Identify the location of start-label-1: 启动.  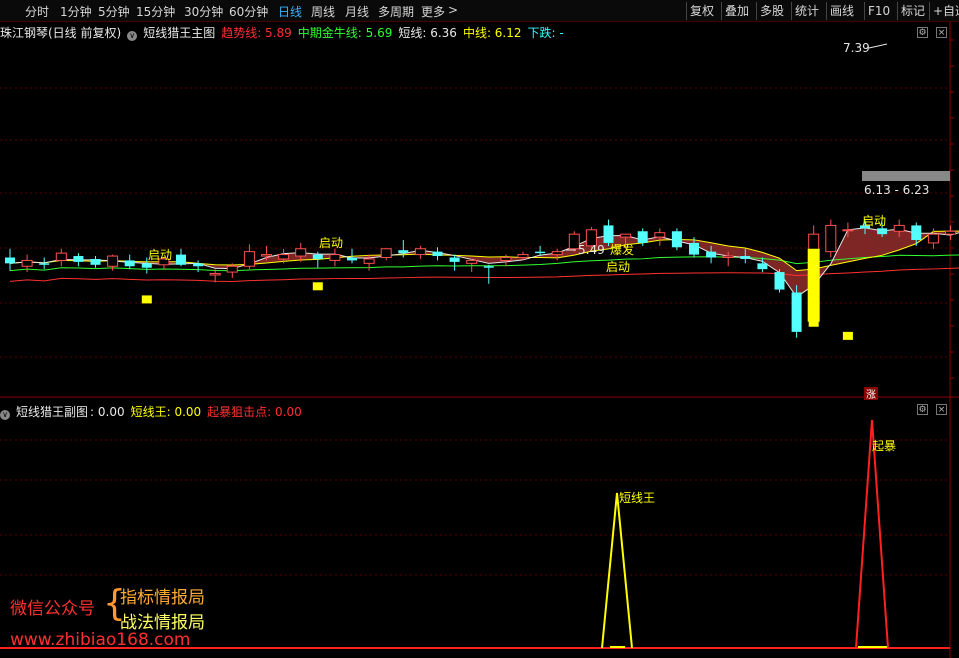
(160, 255).